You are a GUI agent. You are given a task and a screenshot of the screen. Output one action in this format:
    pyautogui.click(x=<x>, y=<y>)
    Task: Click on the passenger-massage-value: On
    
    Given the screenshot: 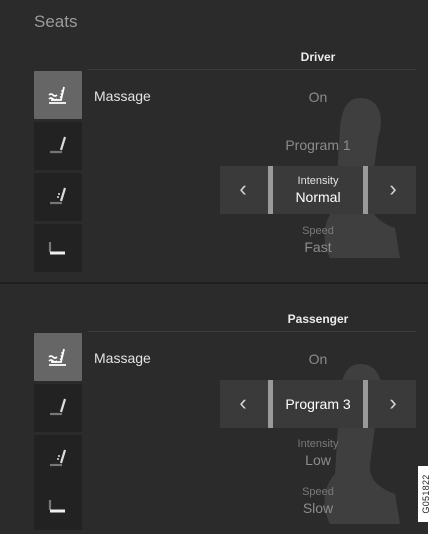 What is the action you would take?
    pyautogui.click(x=318, y=359)
    